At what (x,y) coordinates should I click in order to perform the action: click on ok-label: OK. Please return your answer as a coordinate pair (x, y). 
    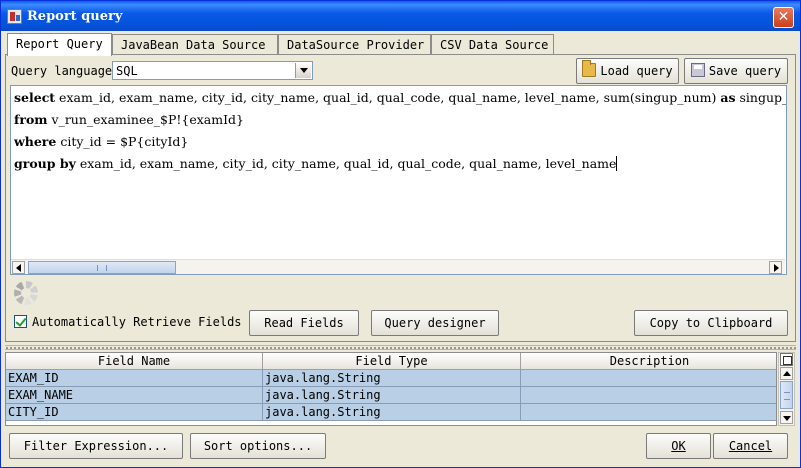
    Looking at the image, I should click on (678, 446).